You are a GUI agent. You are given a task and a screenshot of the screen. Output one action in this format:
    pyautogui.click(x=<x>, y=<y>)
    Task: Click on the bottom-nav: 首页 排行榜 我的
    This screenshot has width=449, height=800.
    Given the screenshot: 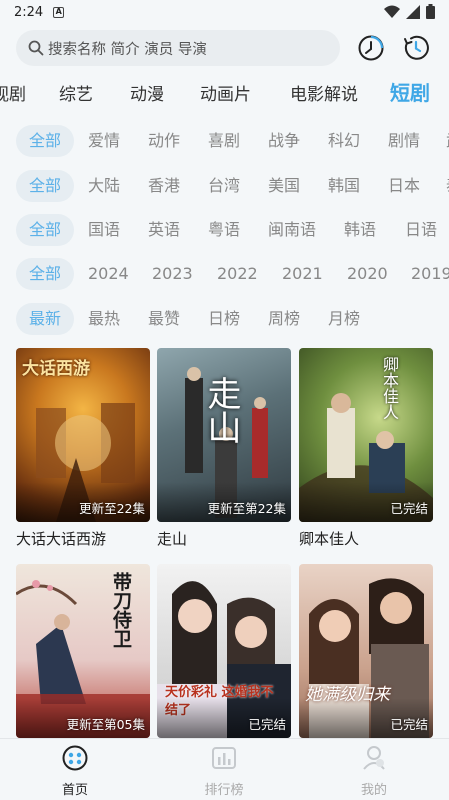 What is the action you would take?
    pyautogui.click(x=224, y=769)
    